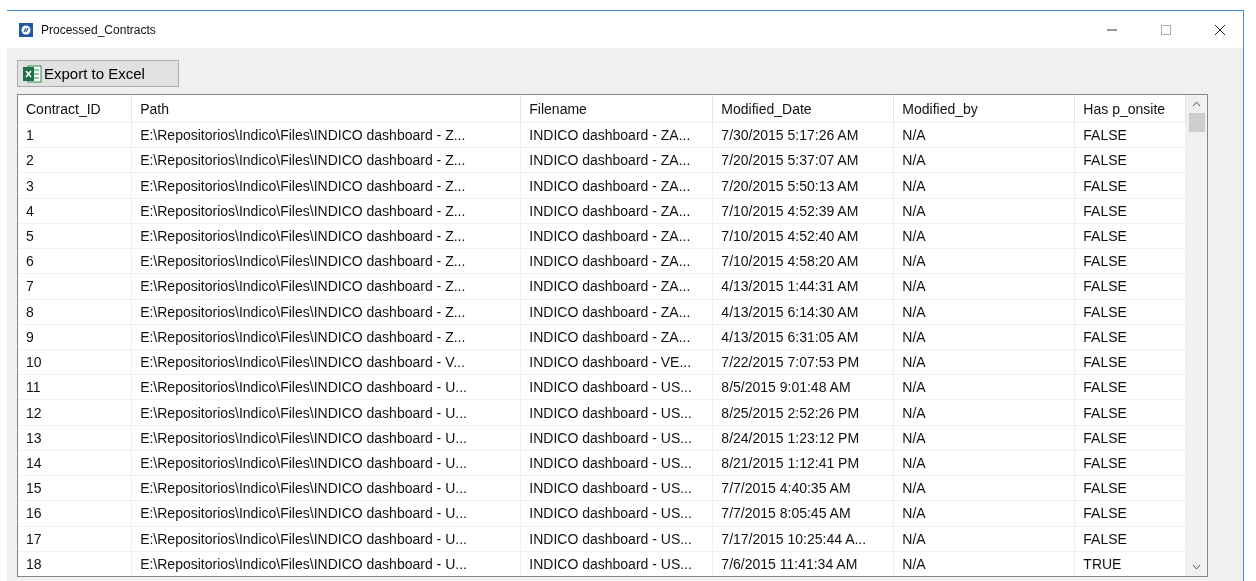  What do you see at coordinates (803, 135) in the screenshot?
I see `table-cell: 7/30/2015 5:17:26 AM` at bounding box center [803, 135].